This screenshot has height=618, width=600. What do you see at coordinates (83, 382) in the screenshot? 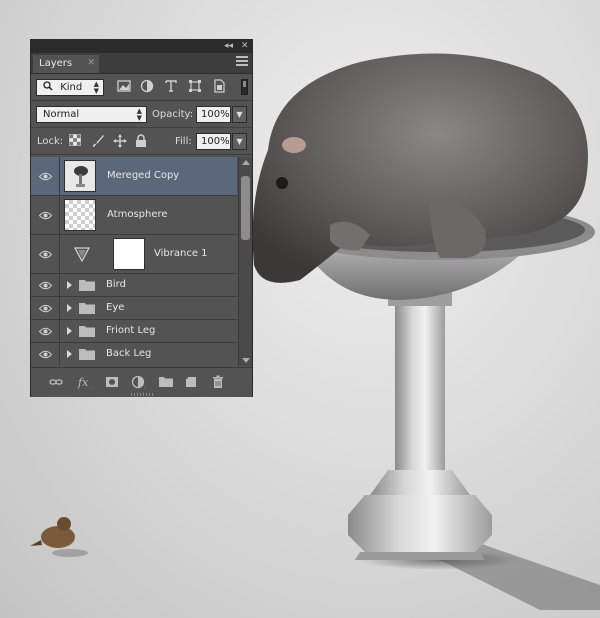
I see `svg-text: fx` at bounding box center [83, 382].